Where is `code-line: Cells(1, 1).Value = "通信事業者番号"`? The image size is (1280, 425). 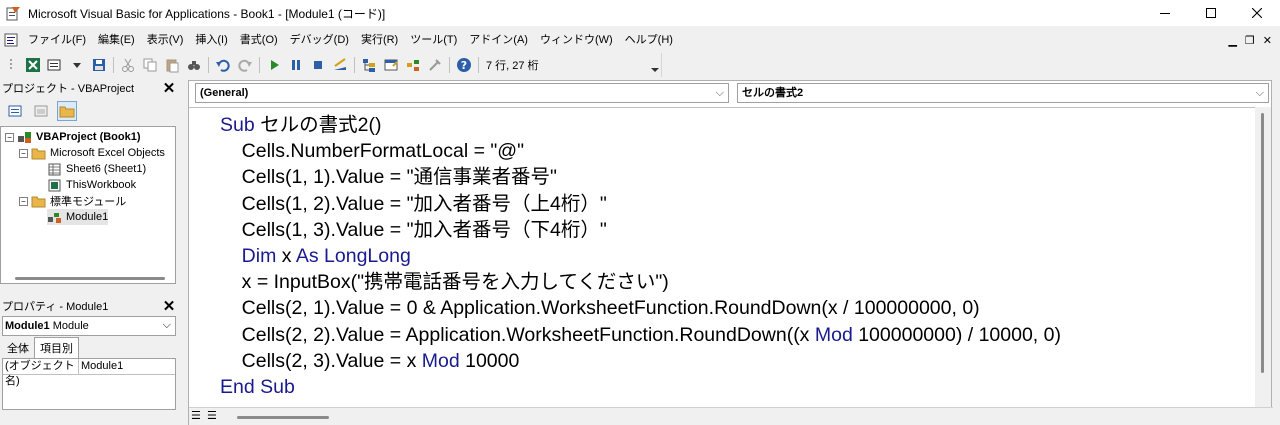 code-line: Cells(1, 1).Value = "通信事業者番号" is located at coordinates (640, 177).